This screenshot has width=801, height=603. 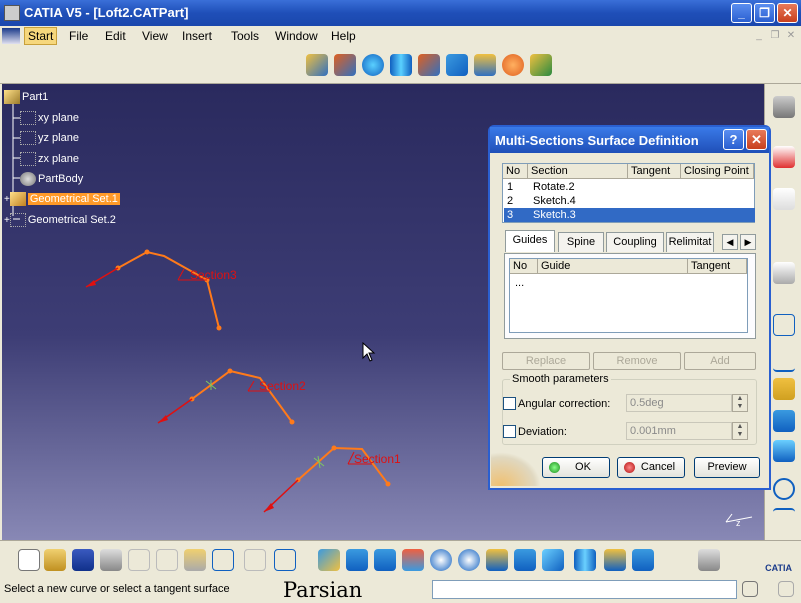 I want to click on sweep-icon, so click(x=457, y=65).